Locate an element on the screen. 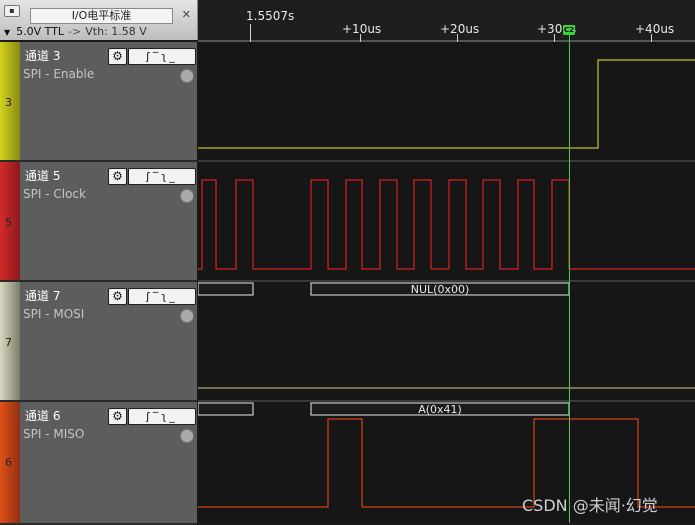 The height and width of the screenshot is (525, 695). io-level-selector: ▼ 5.0V TTL -> Vth: 1.58 V is located at coordinates (75, 31).